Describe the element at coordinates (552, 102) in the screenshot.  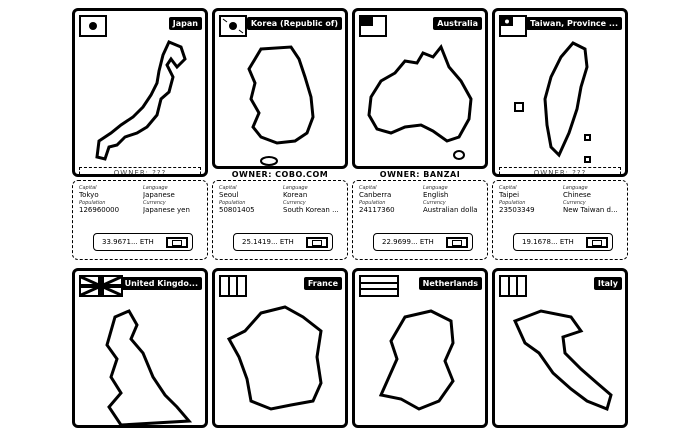
I see `taiwan-map` at that location.